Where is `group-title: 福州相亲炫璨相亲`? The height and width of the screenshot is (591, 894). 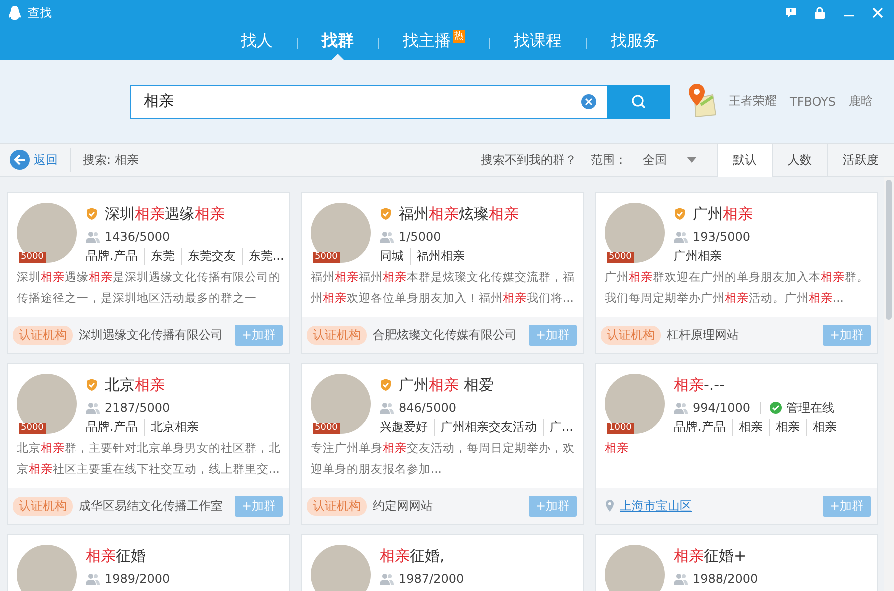 group-title: 福州相亲炫璨相亲 is located at coordinates (459, 214).